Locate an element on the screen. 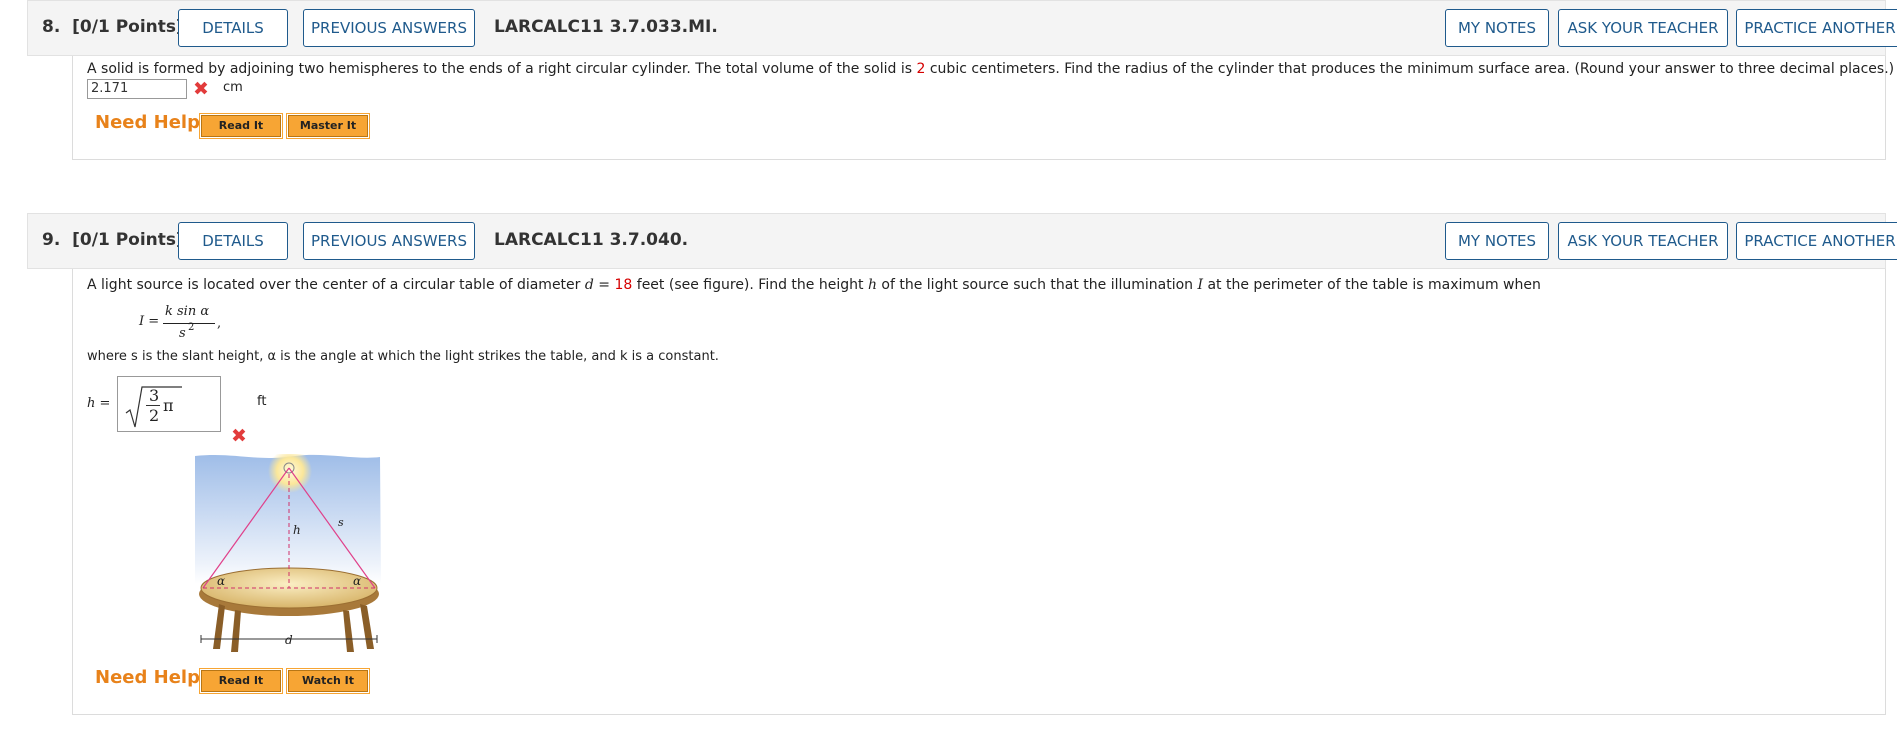 The height and width of the screenshot is (738, 1897). q9-my-notes-button: MY NOTES is located at coordinates (1497, 241).